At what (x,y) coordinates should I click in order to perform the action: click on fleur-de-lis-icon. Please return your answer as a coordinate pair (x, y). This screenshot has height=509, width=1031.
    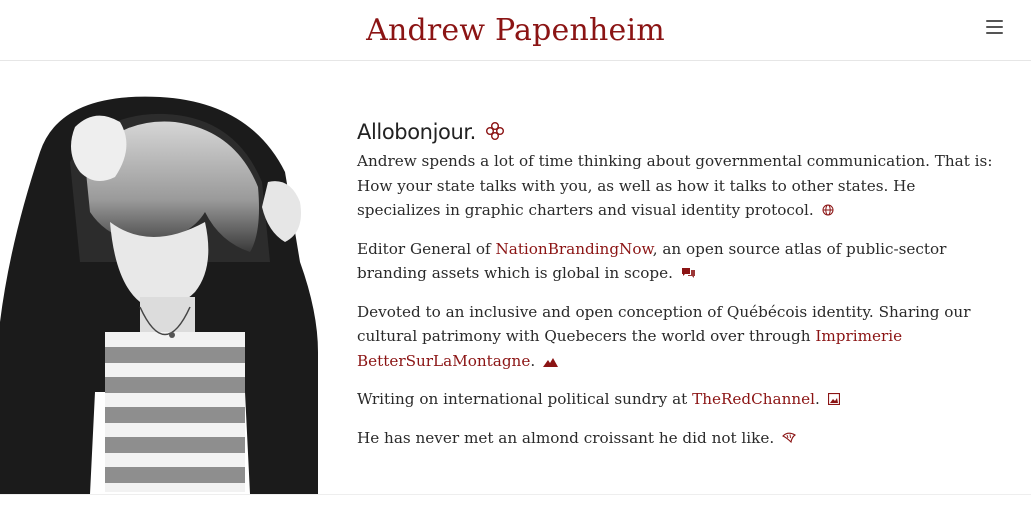
    Looking at the image, I should click on (495, 131).